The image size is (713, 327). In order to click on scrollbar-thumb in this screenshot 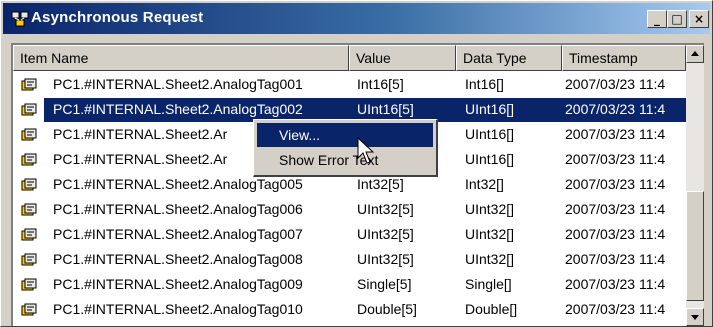, I will do `click(695, 246)`.